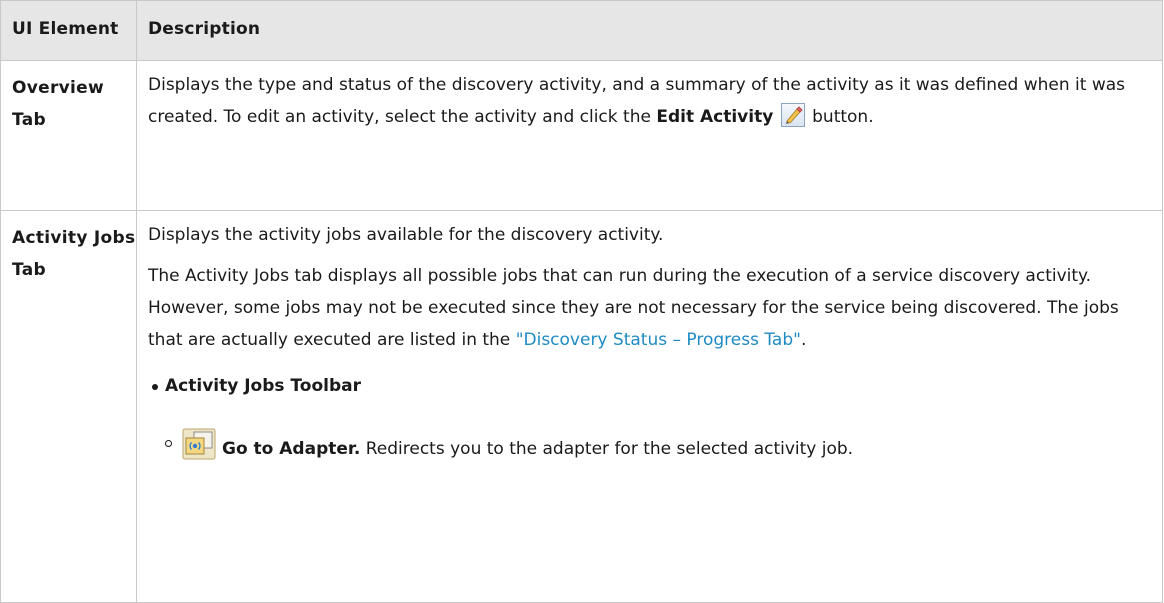  What do you see at coordinates (291, 449) in the screenshot?
I see `go-to-adapter-label: Go to Adapter.` at bounding box center [291, 449].